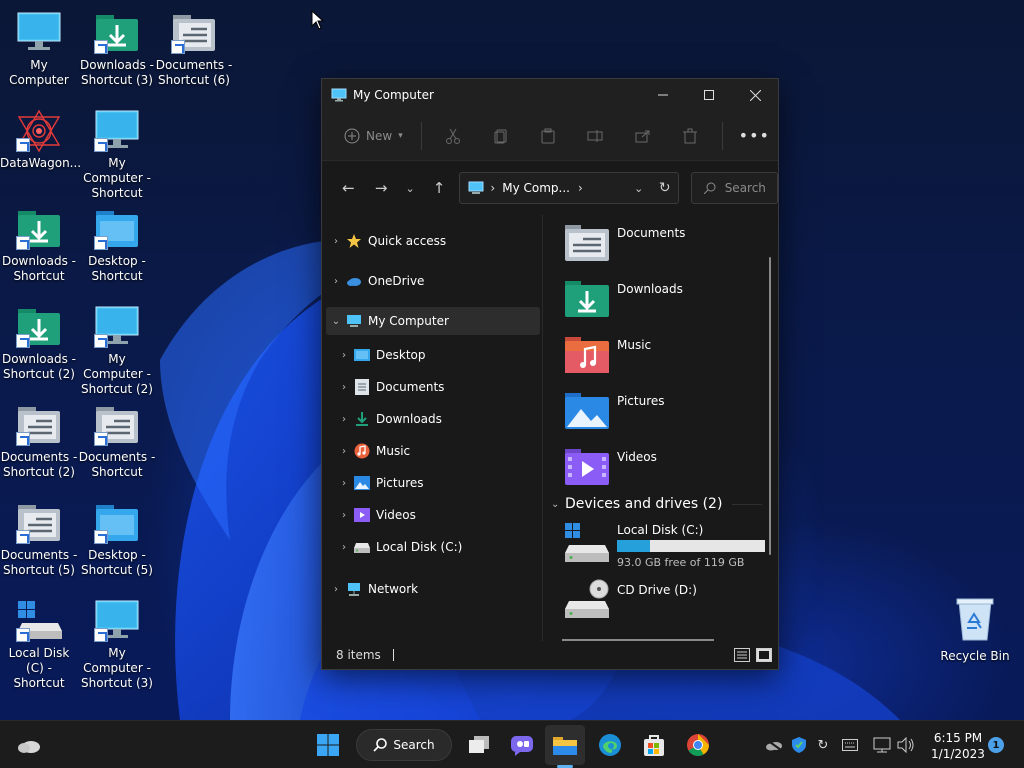 The width and height of the screenshot is (1024, 768). What do you see at coordinates (689, 136) in the screenshot?
I see `delete-button` at bounding box center [689, 136].